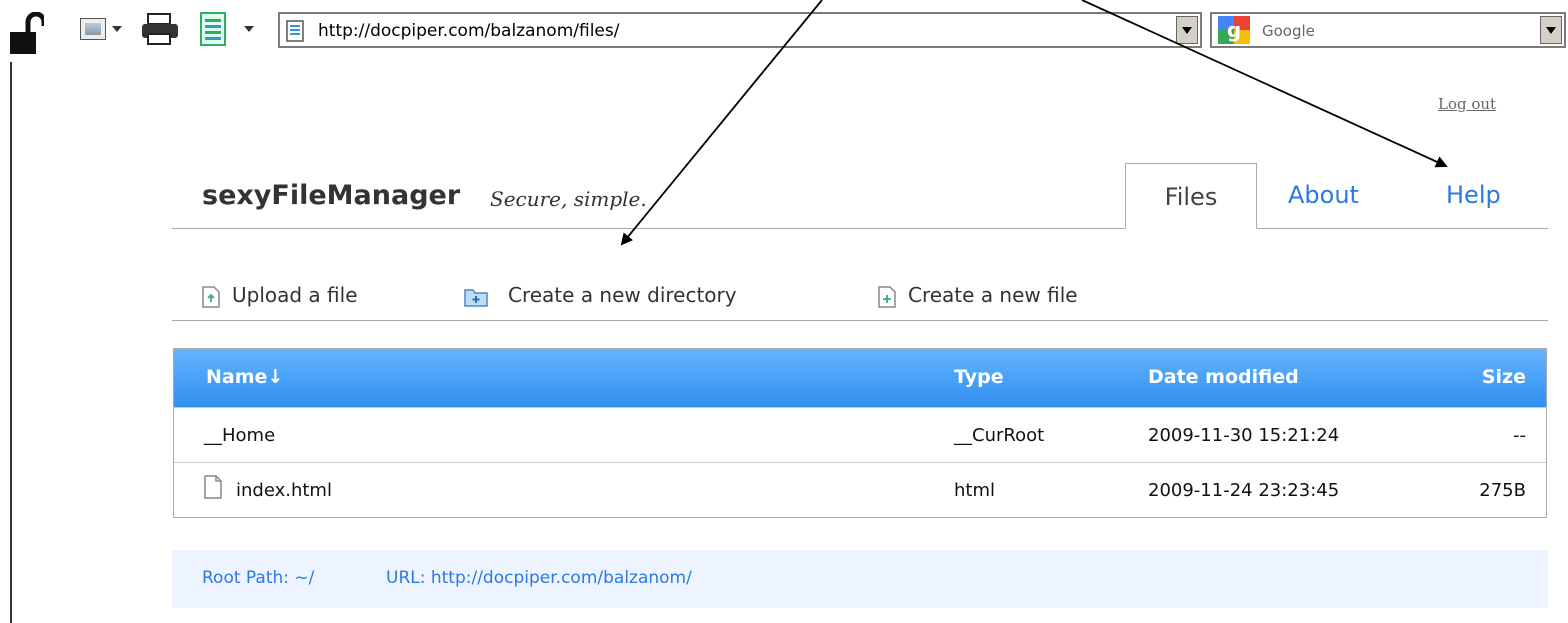 This screenshot has height=623, width=1568. Describe the element at coordinates (860, 320) in the screenshot. I see `actions-divider` at that location.